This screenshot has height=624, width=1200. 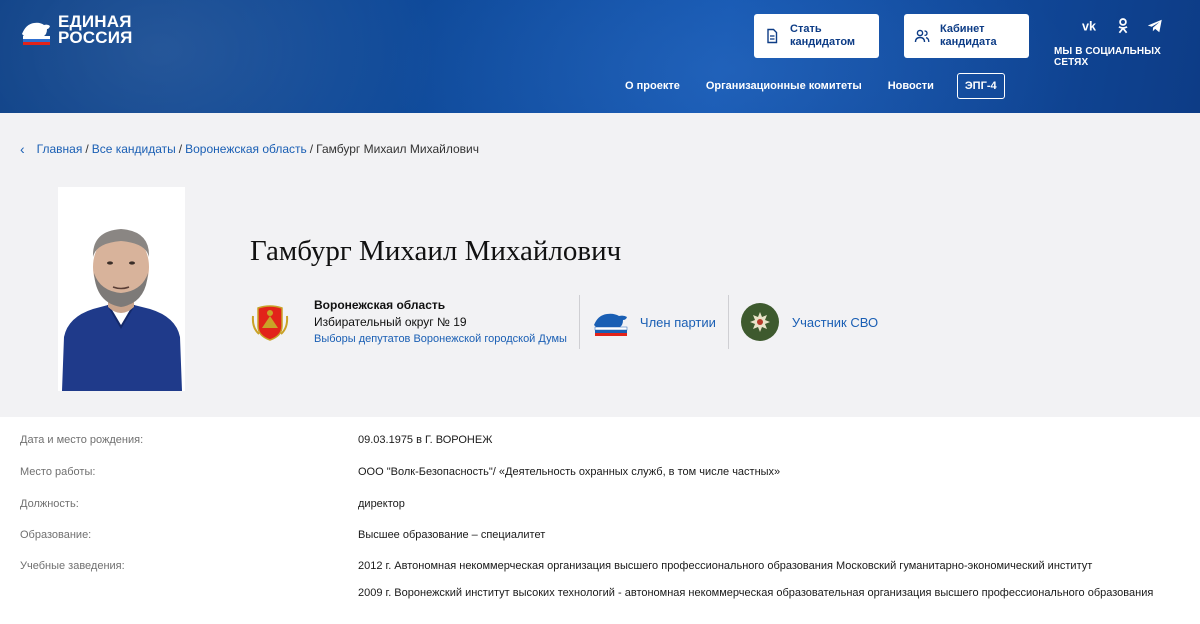 I want to click on candidate-cabinet-label-2: кандидата, so click(x=968, y=42).